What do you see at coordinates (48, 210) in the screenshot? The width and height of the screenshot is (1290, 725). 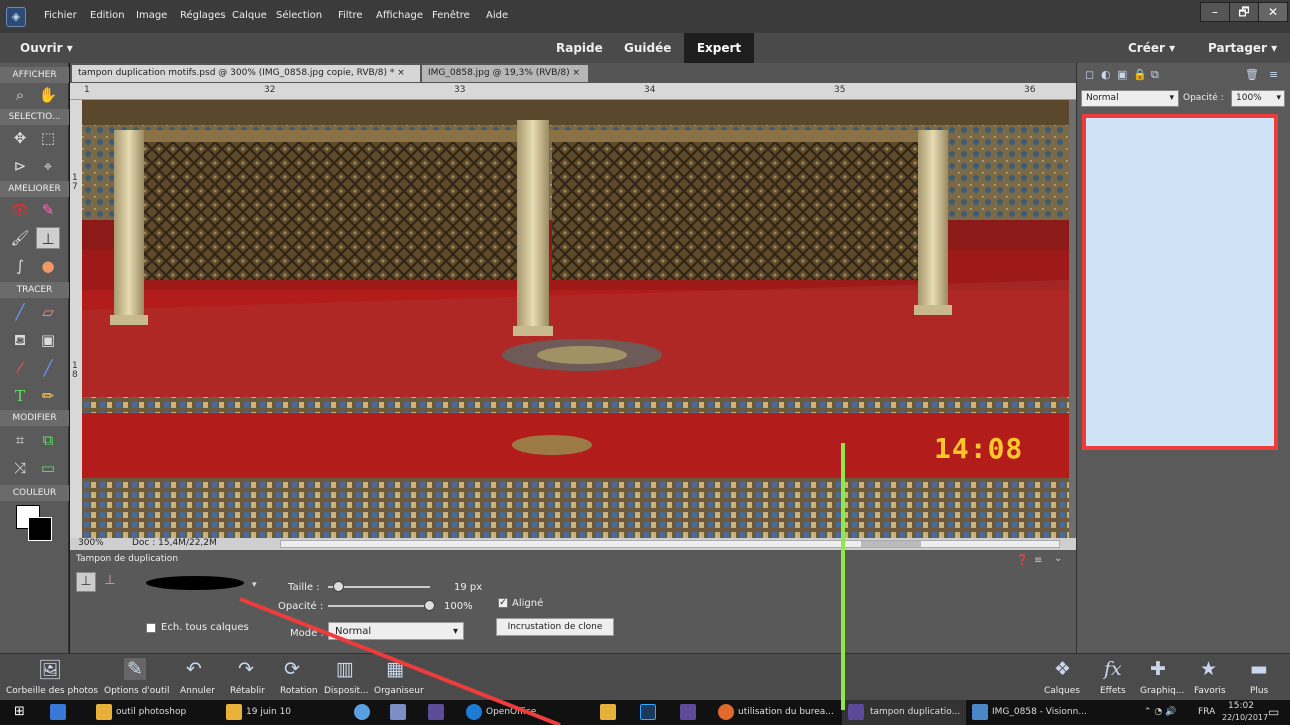 I see `spot-healing-icon: ✎` at bounding box center [48, 210].